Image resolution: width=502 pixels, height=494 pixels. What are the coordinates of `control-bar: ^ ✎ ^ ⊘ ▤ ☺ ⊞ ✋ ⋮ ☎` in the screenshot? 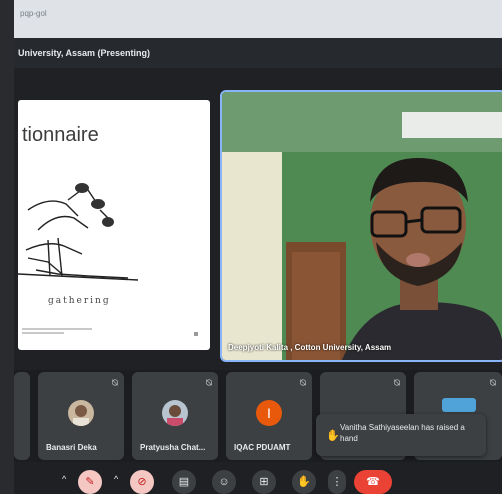 It's located at (258, 478).